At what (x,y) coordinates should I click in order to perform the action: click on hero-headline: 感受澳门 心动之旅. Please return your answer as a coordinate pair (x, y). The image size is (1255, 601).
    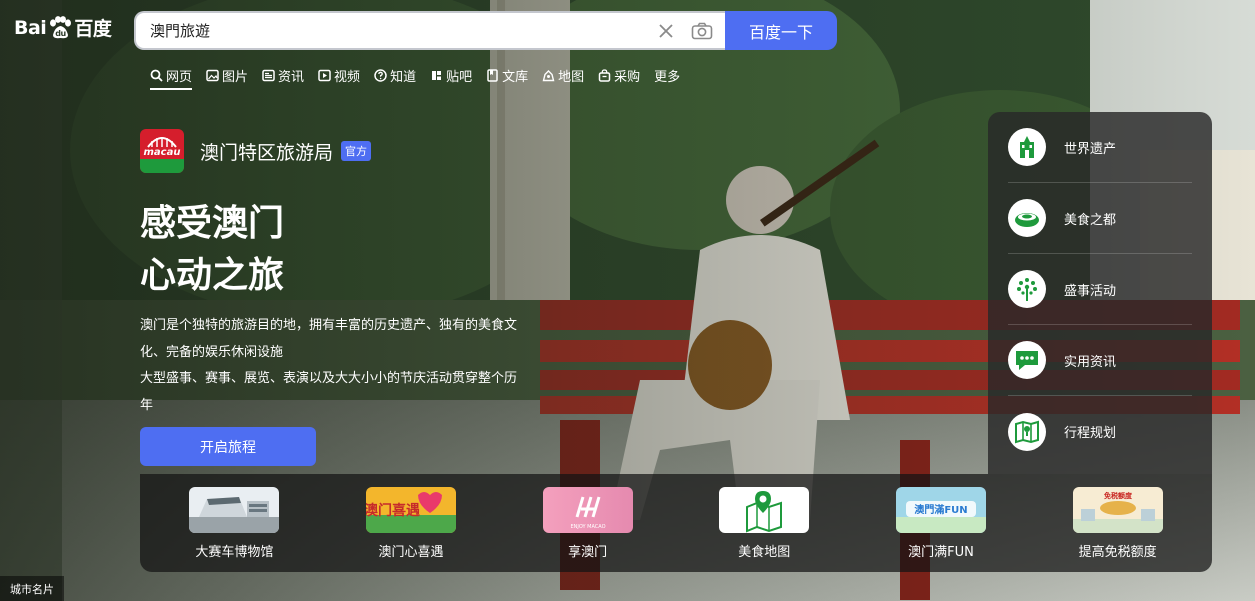
    Looking at the image, I should click on (212, 250).